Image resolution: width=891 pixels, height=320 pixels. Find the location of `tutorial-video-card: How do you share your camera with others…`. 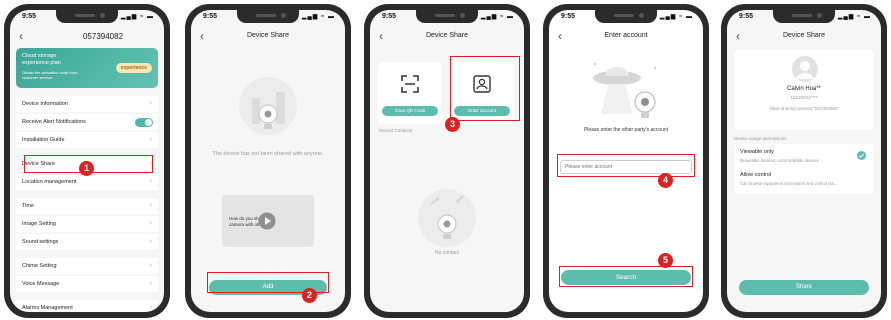

tutorial-video-card: How do you share your camera with others… is located at coordinates (268, 221).